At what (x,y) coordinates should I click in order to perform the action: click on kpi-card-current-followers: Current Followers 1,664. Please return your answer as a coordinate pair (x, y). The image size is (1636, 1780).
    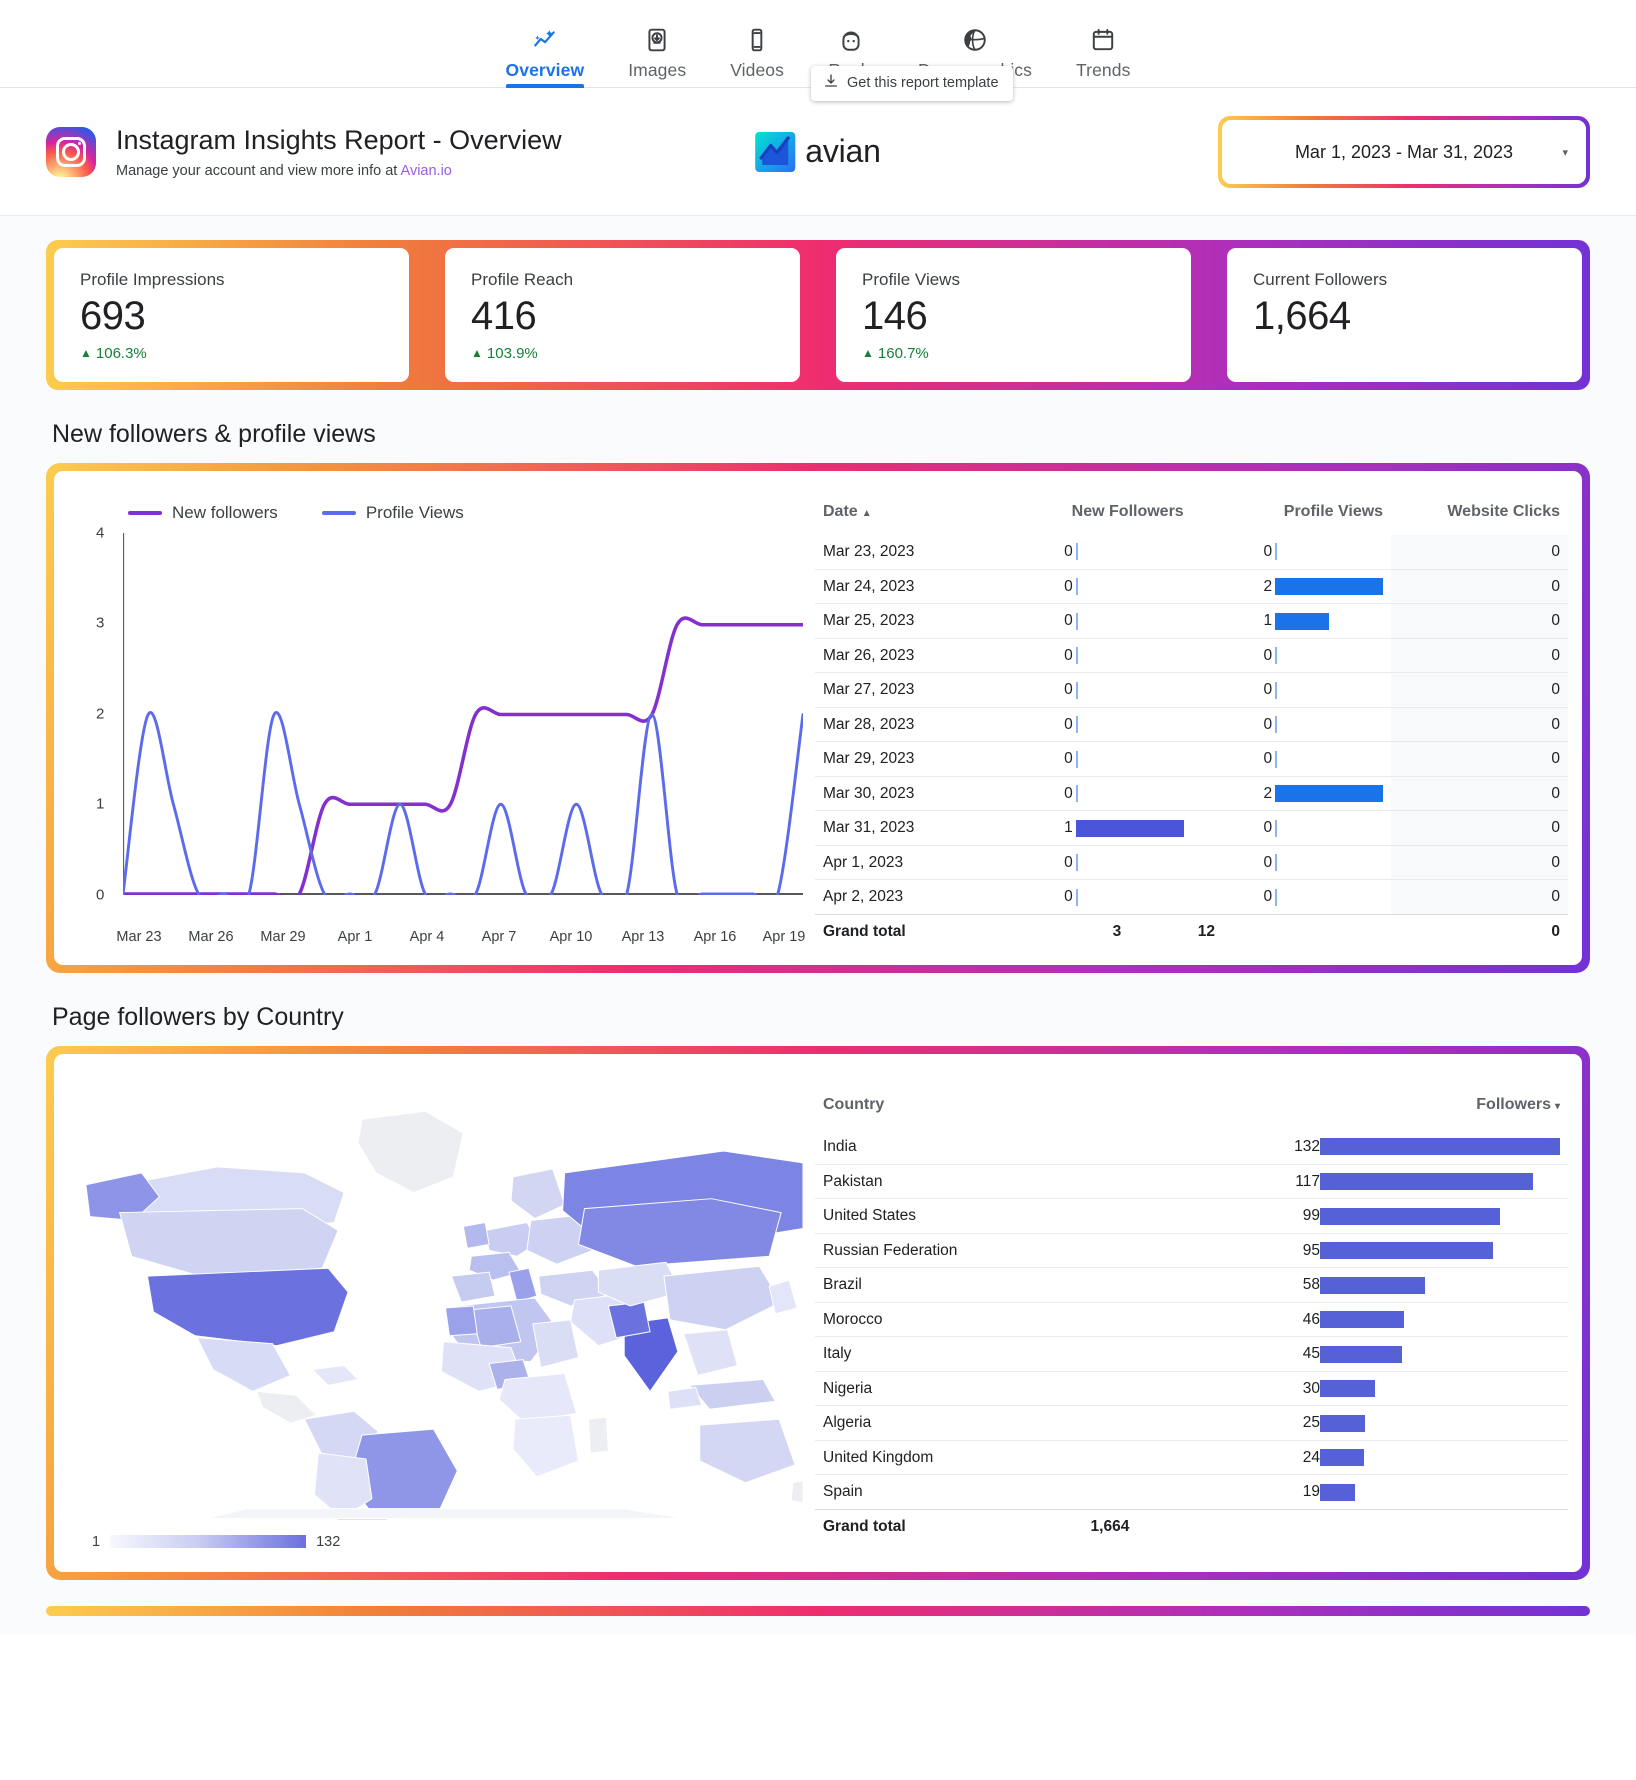
    Looking at the image, I should click on (1404, 315).